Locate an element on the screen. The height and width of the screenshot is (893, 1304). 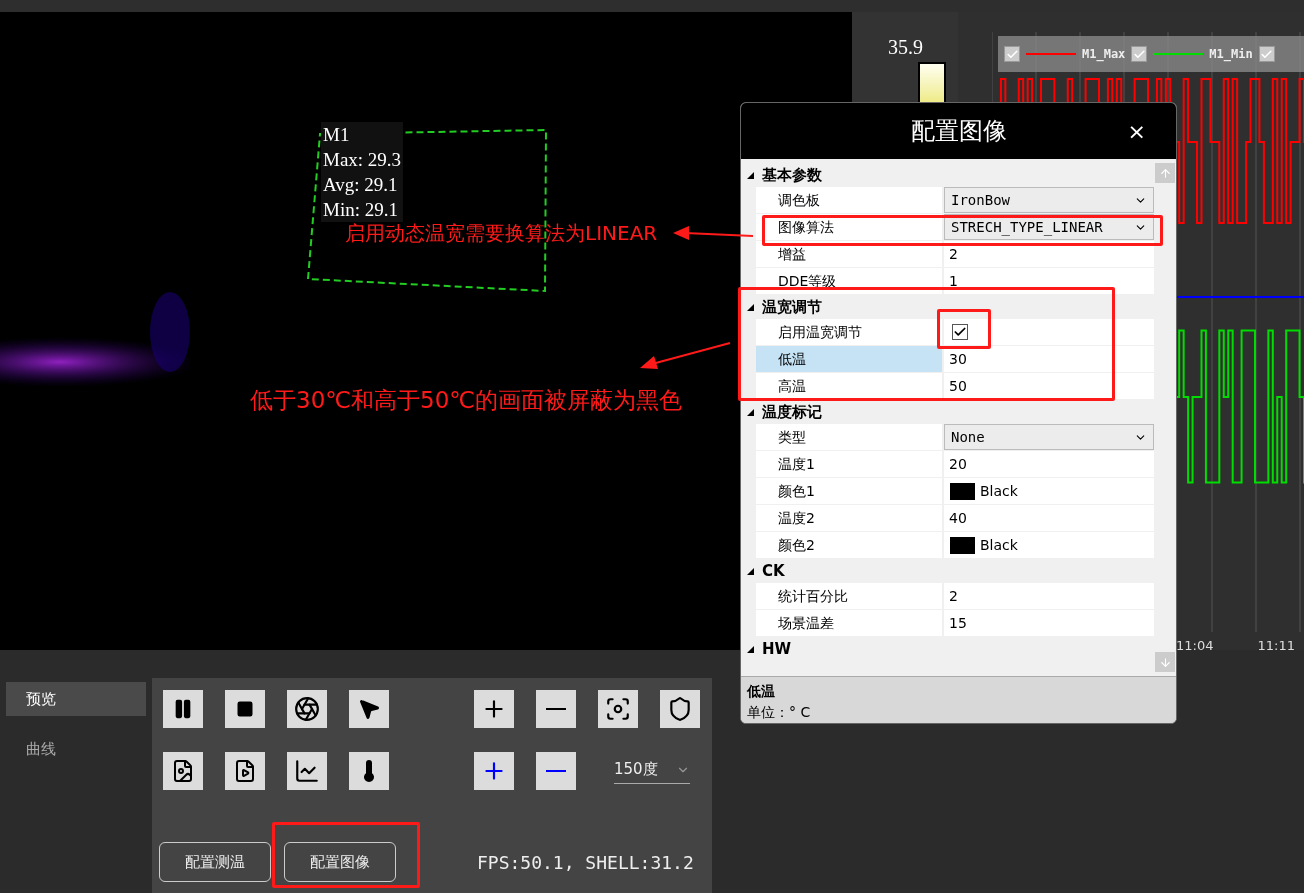
video-file-icon is located at coordinates (245, 771).